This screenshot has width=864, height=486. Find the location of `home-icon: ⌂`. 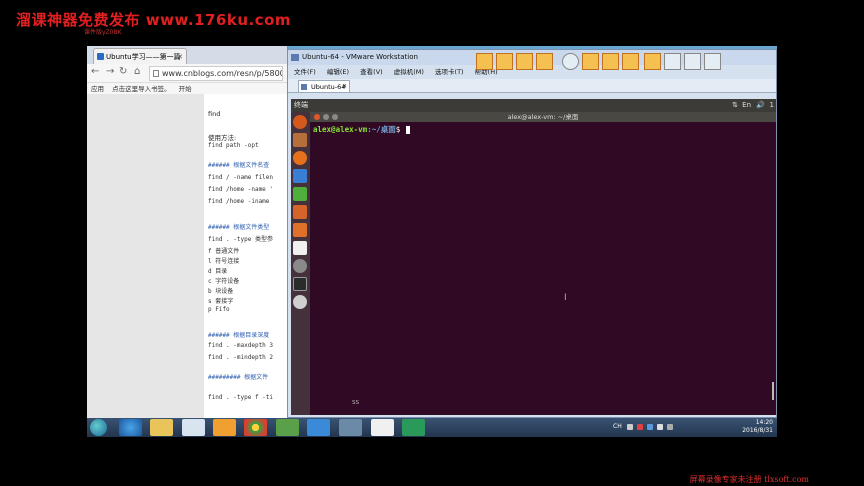

home-icon: ⌂ is located at coordinates (137, 71).